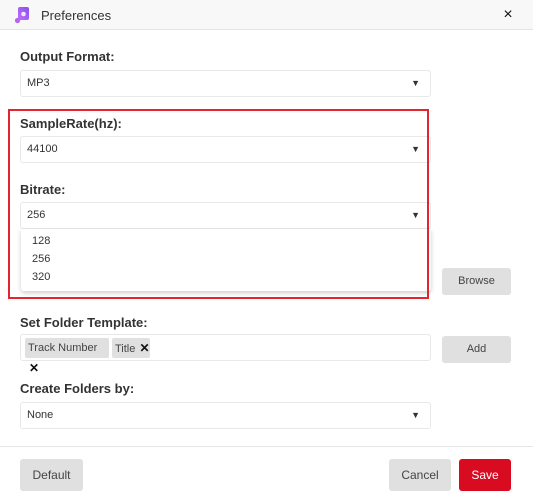 This screenshot has height=500, width=533. I want to click on create-folders-value: None, so click(40, 415).